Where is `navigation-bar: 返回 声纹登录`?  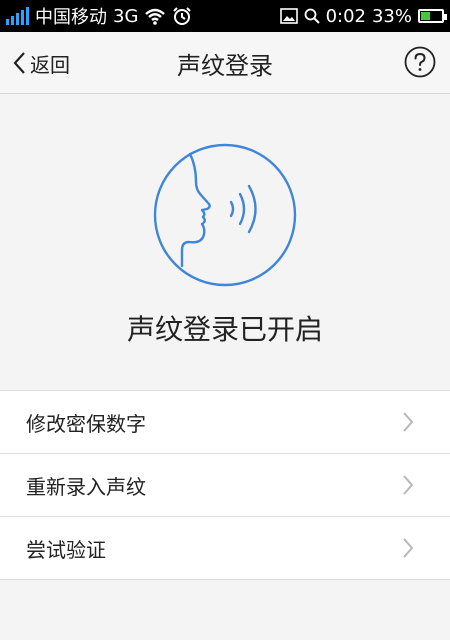 navigation-bar: 返回 声纹登录 is located at coordinates (225, 63).